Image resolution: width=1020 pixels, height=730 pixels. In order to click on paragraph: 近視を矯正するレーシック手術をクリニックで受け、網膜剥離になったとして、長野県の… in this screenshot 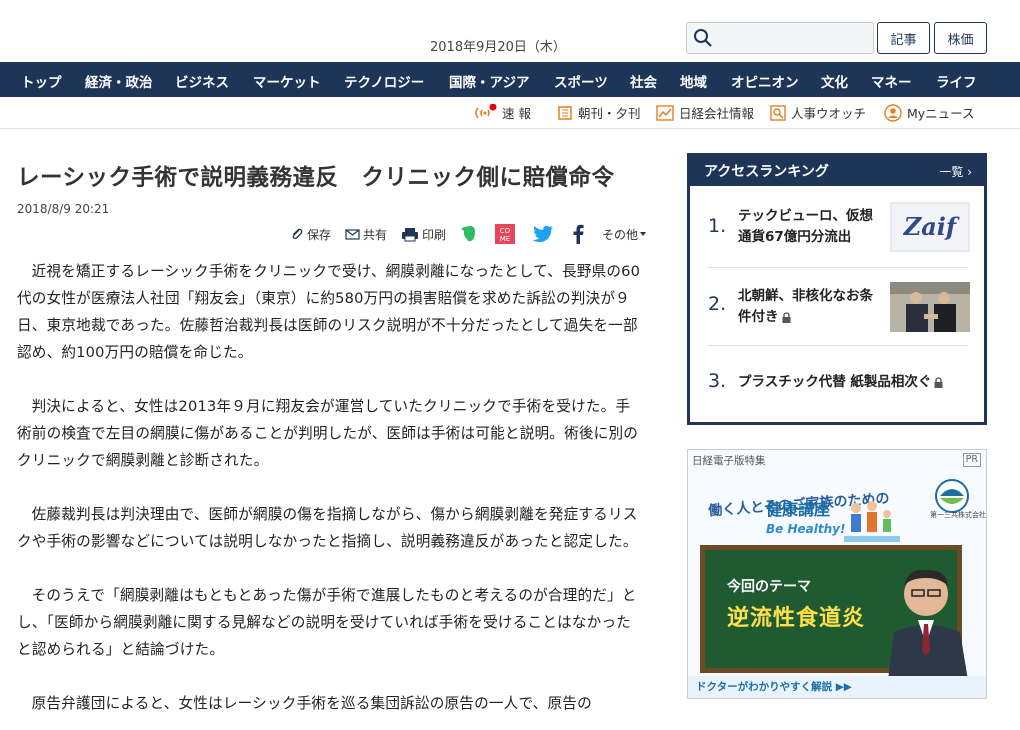, I will do `click(329, 312)`.